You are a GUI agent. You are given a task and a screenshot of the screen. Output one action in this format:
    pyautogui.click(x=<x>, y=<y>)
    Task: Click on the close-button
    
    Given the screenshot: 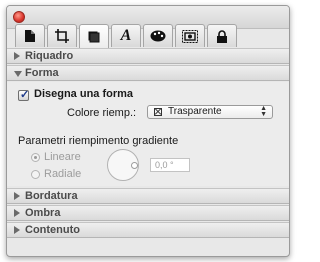 What is the action you would take?
    pyautogui.click(x=19, y=17)
    